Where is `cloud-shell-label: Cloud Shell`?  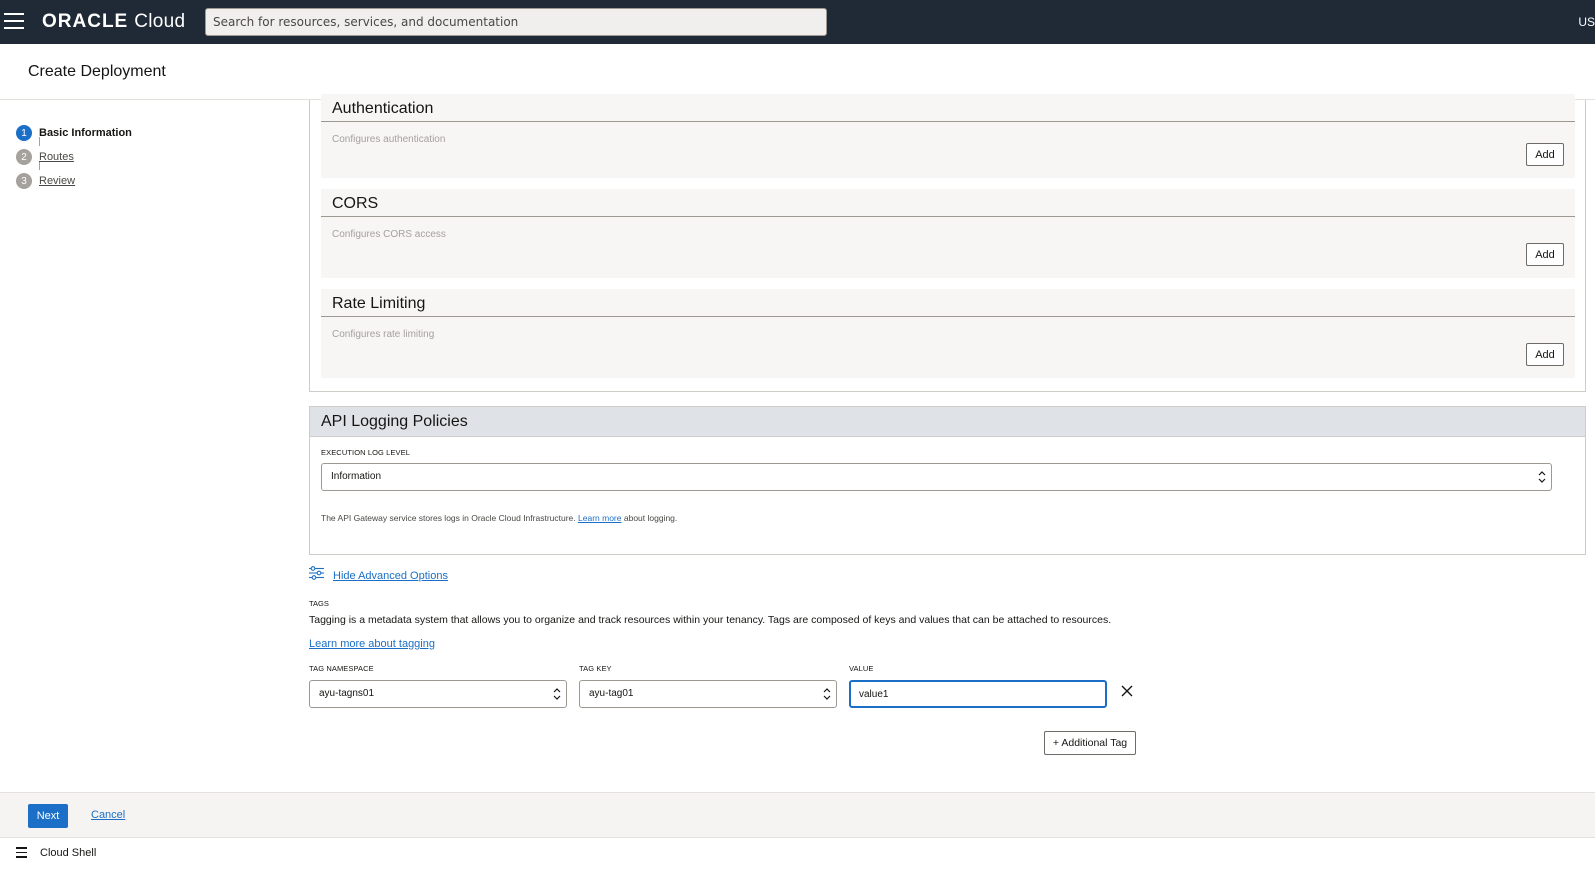 cloud-shell-label: Cloud Shell is located at coordinates (68, 853).